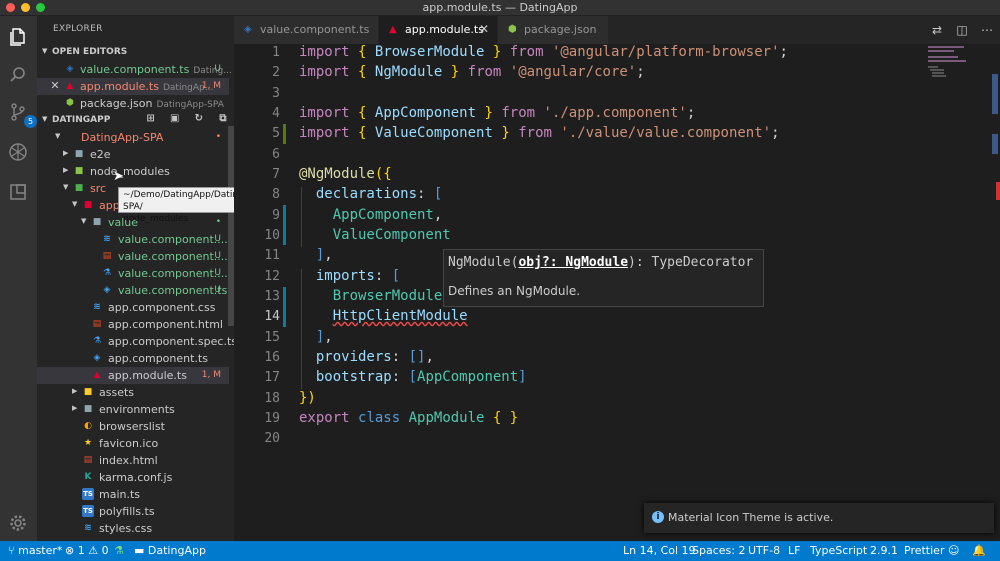 Image resolution: width=1000 pixels, height=561 pixels. What do you see at coordinates (133, 443) in the screenshot?
I see `tree-file: ★ favicon.ico` at bounding box center [133, 443].